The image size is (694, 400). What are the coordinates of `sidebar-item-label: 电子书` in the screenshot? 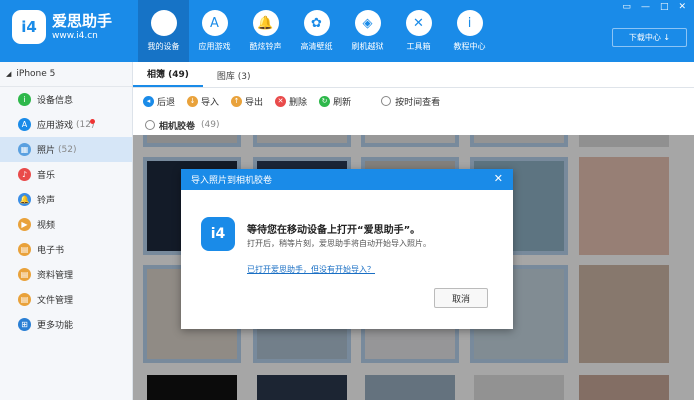 It's located at (51, 251).